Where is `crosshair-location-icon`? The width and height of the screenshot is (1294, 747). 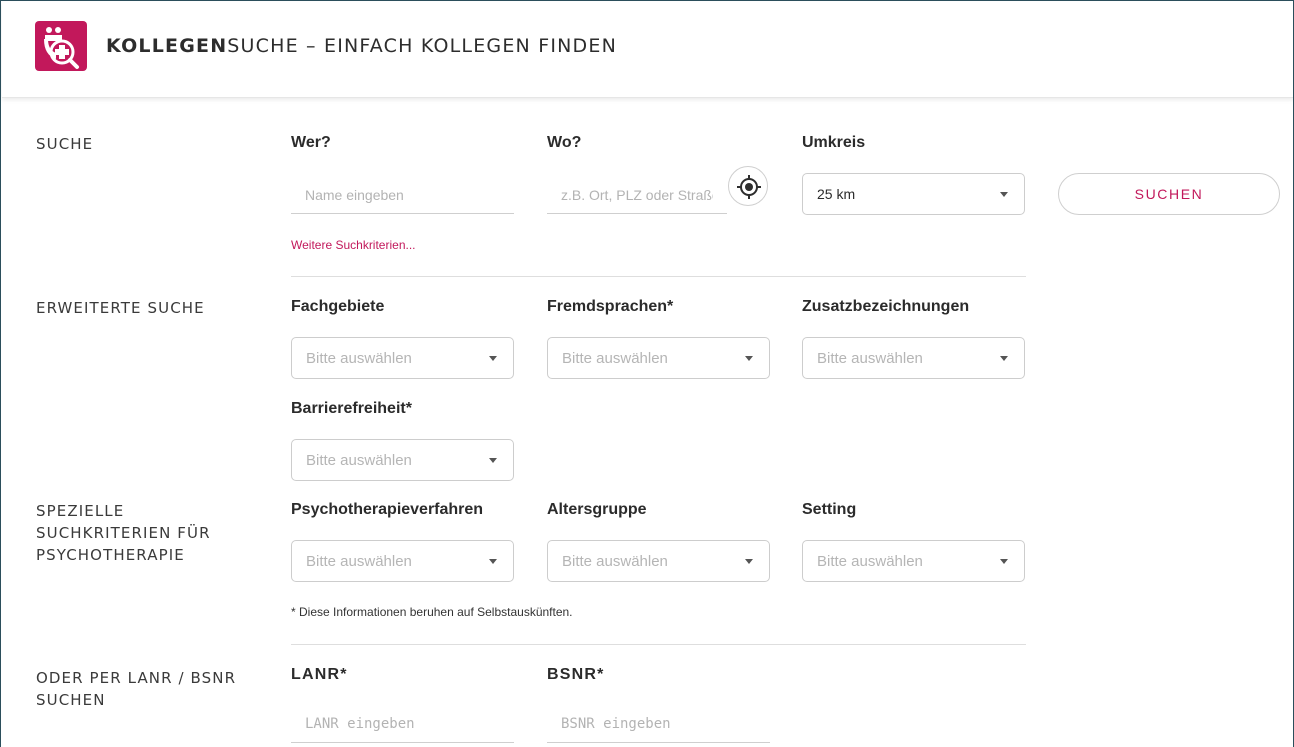
crosshair-location-icon is located at coordinates (749, 187).